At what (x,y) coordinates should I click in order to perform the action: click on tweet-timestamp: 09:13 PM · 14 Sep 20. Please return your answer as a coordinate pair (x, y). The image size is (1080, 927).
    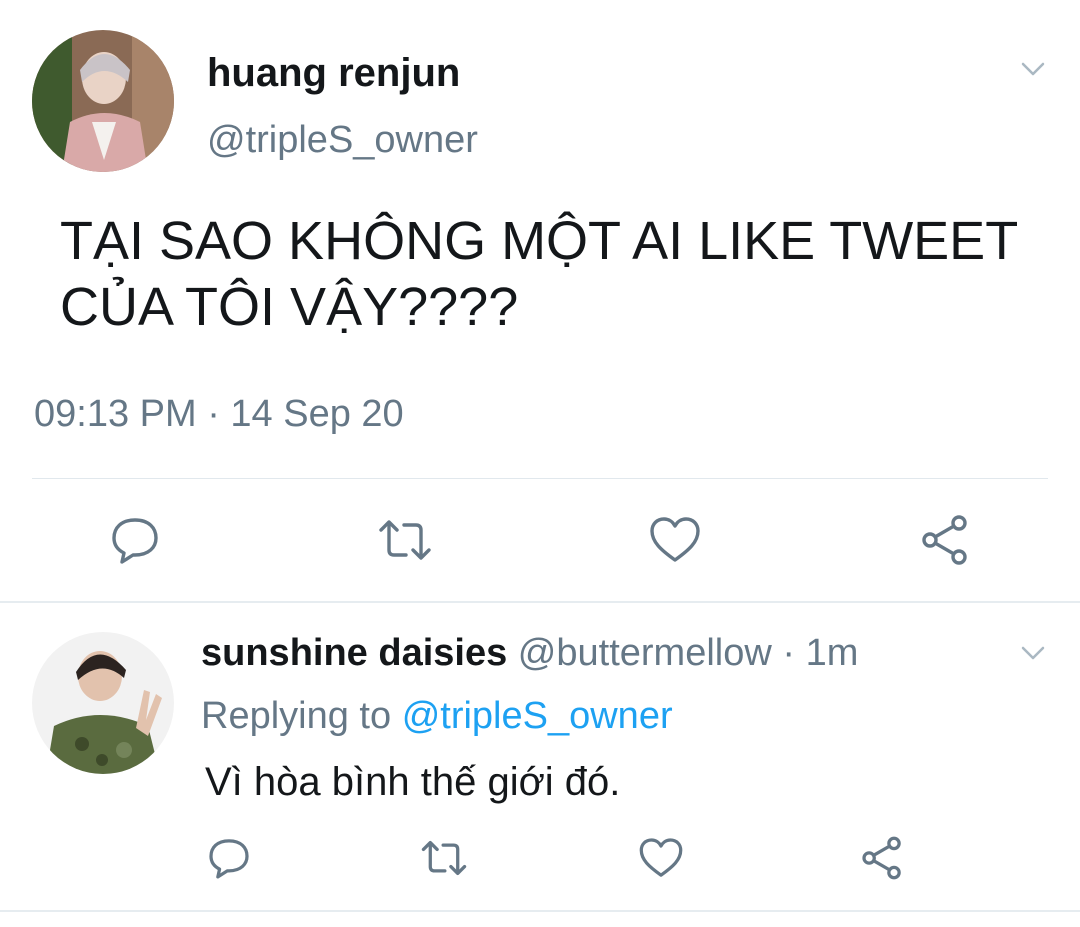
    Looking at the image, I should click on (219, 414).